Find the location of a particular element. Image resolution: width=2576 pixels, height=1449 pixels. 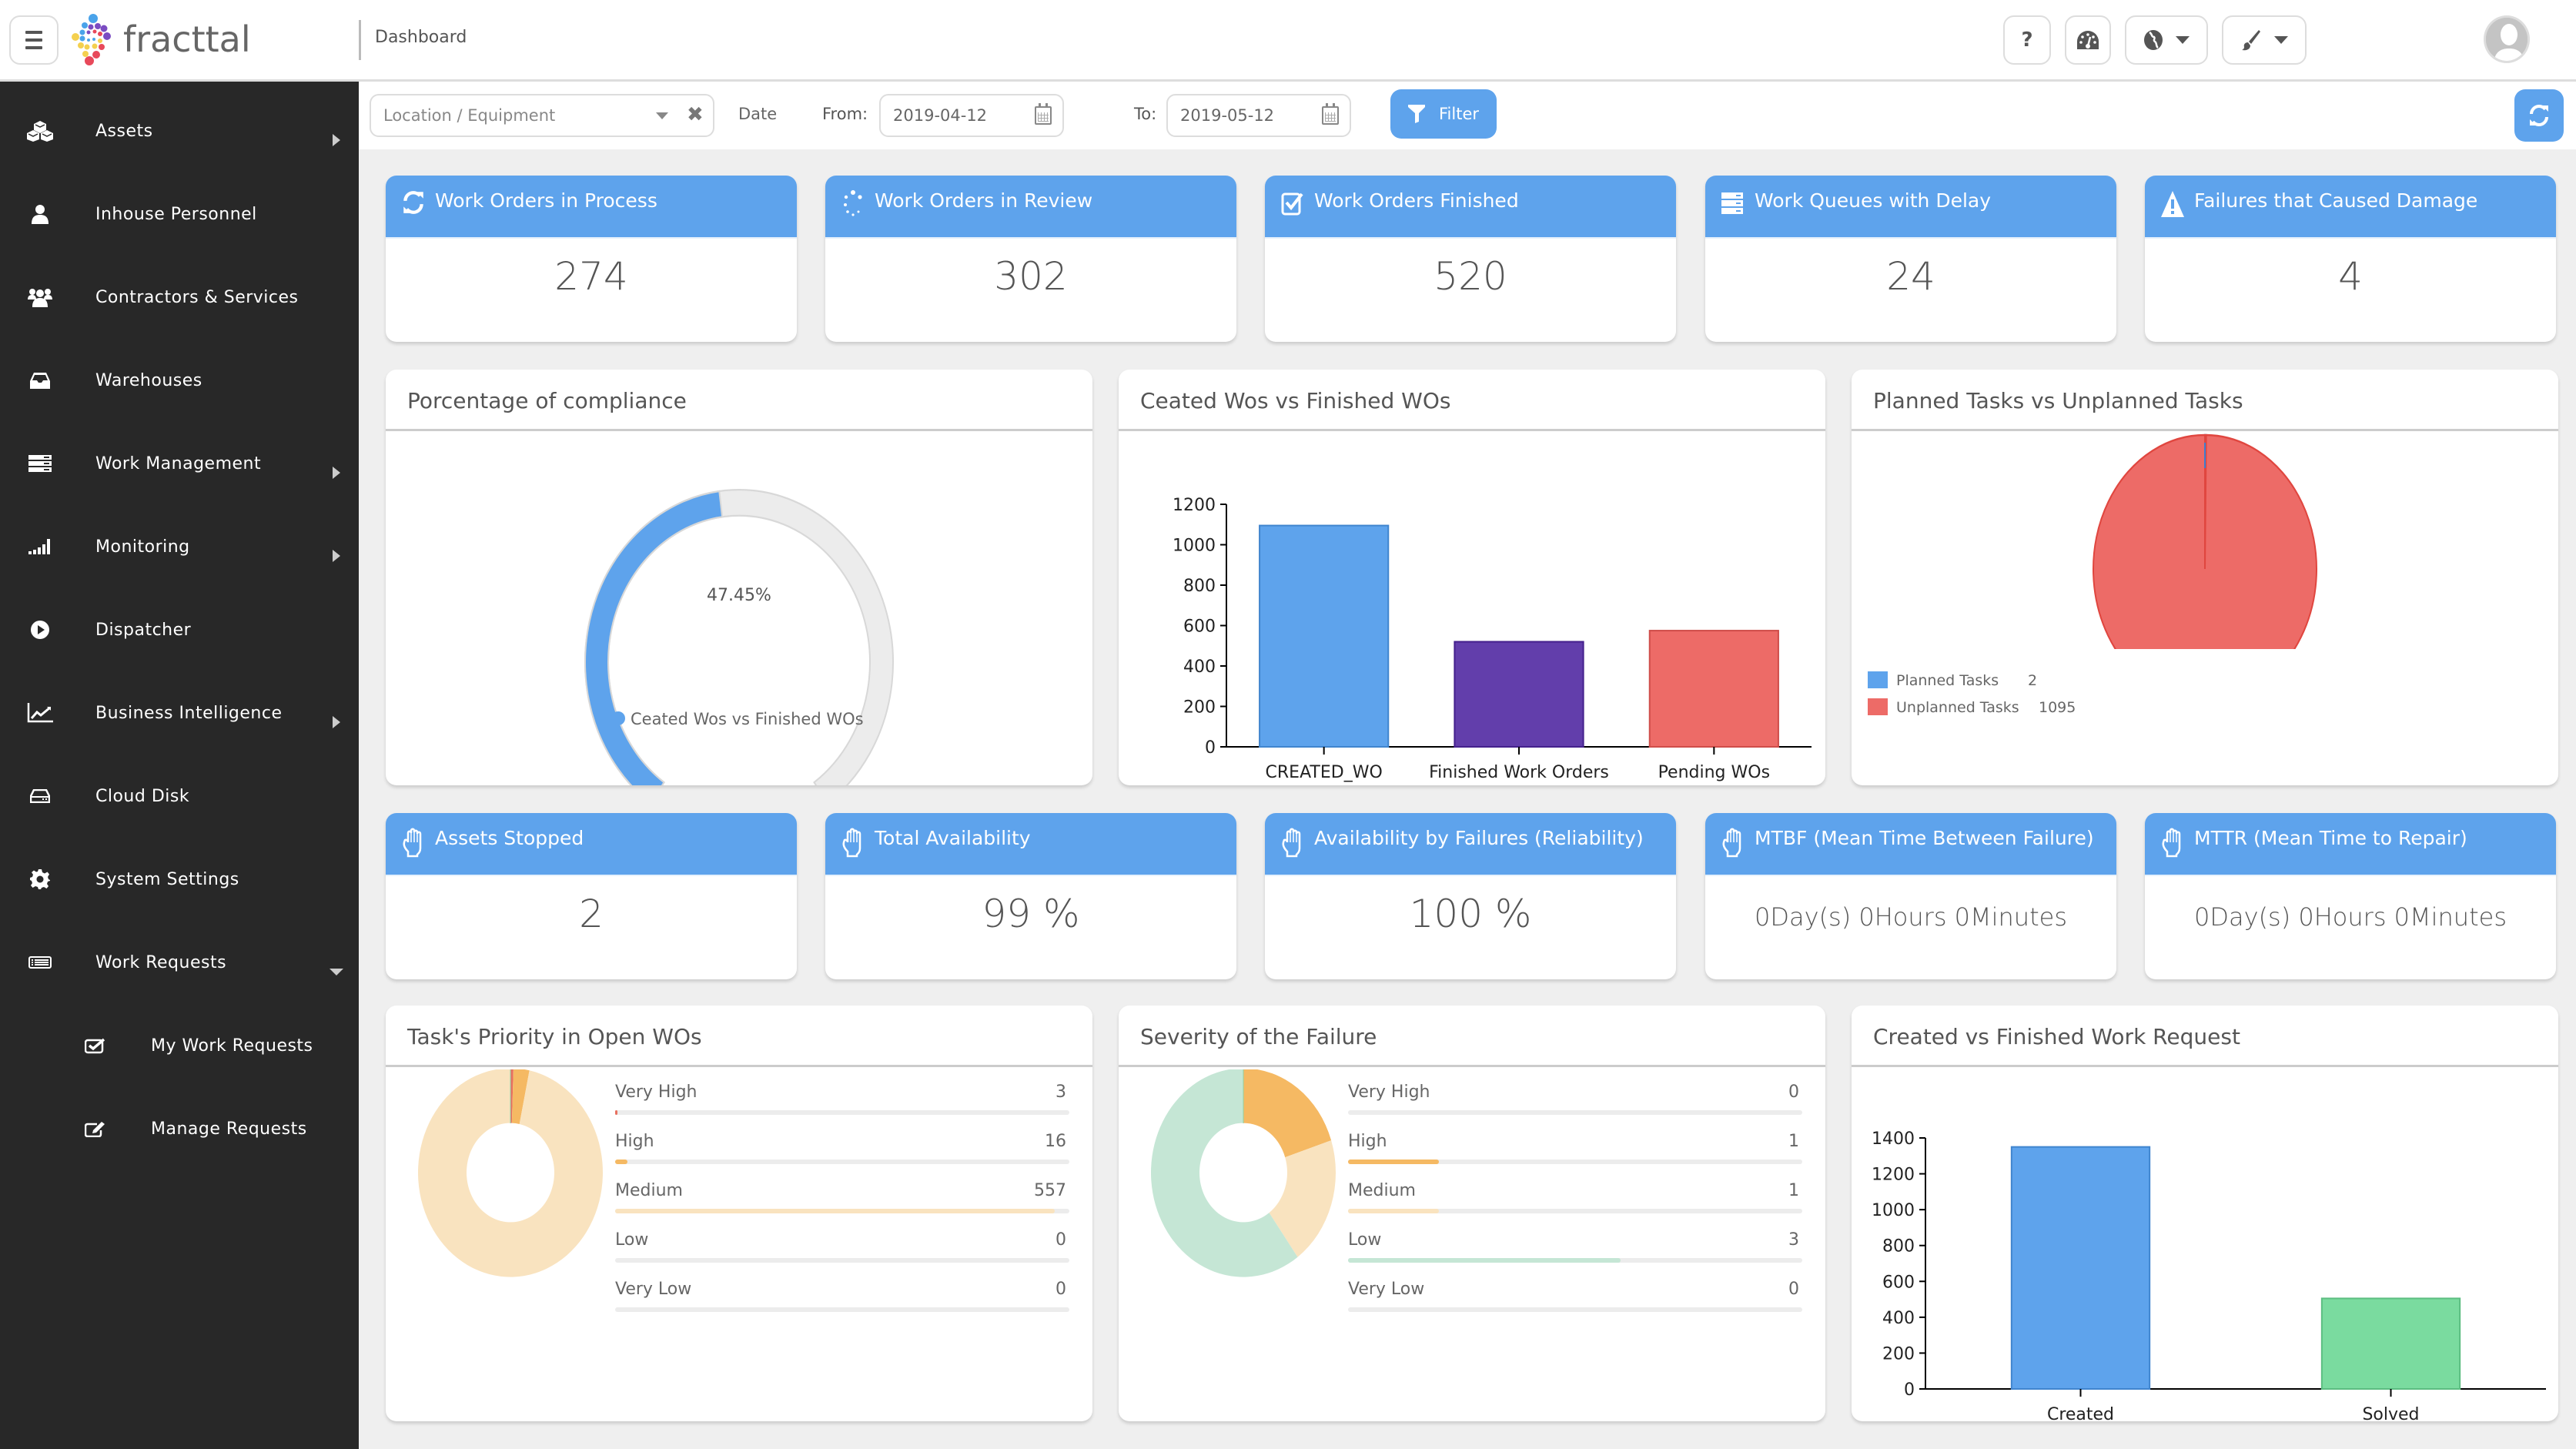

sidebar-item-dispatcher: Dispatcher is located at coordinates (180, 630).